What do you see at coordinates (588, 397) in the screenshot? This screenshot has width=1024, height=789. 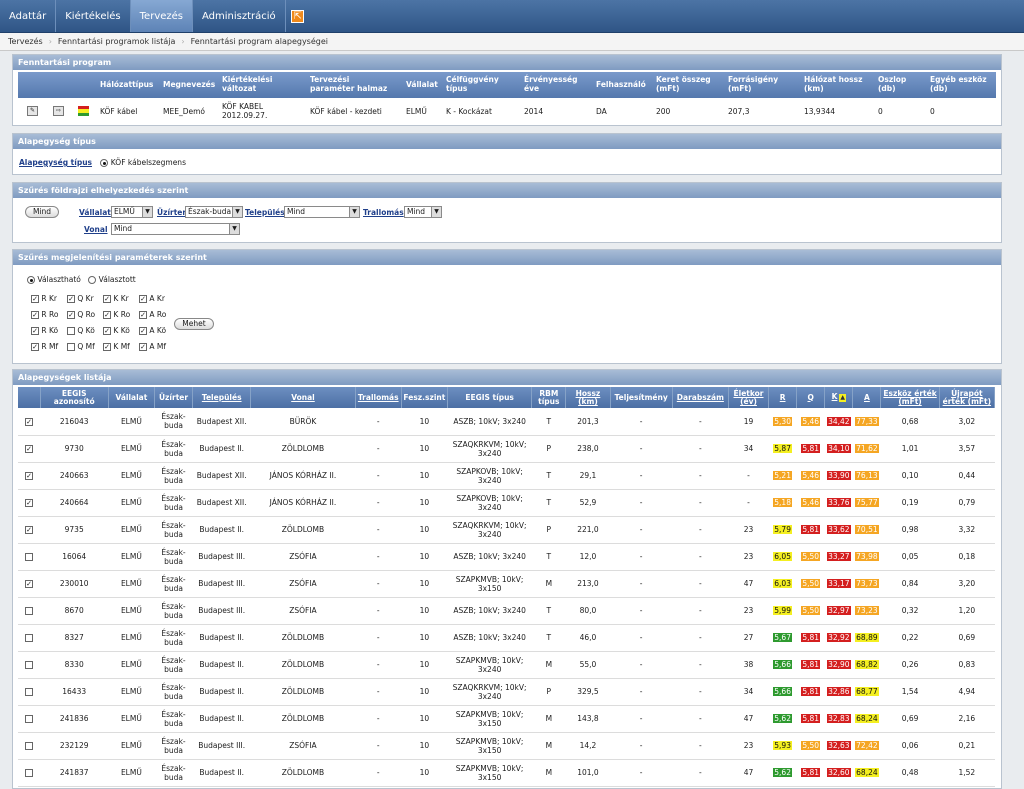 I see `col-header: Hossz (km)` at bounding box center [588, 397].